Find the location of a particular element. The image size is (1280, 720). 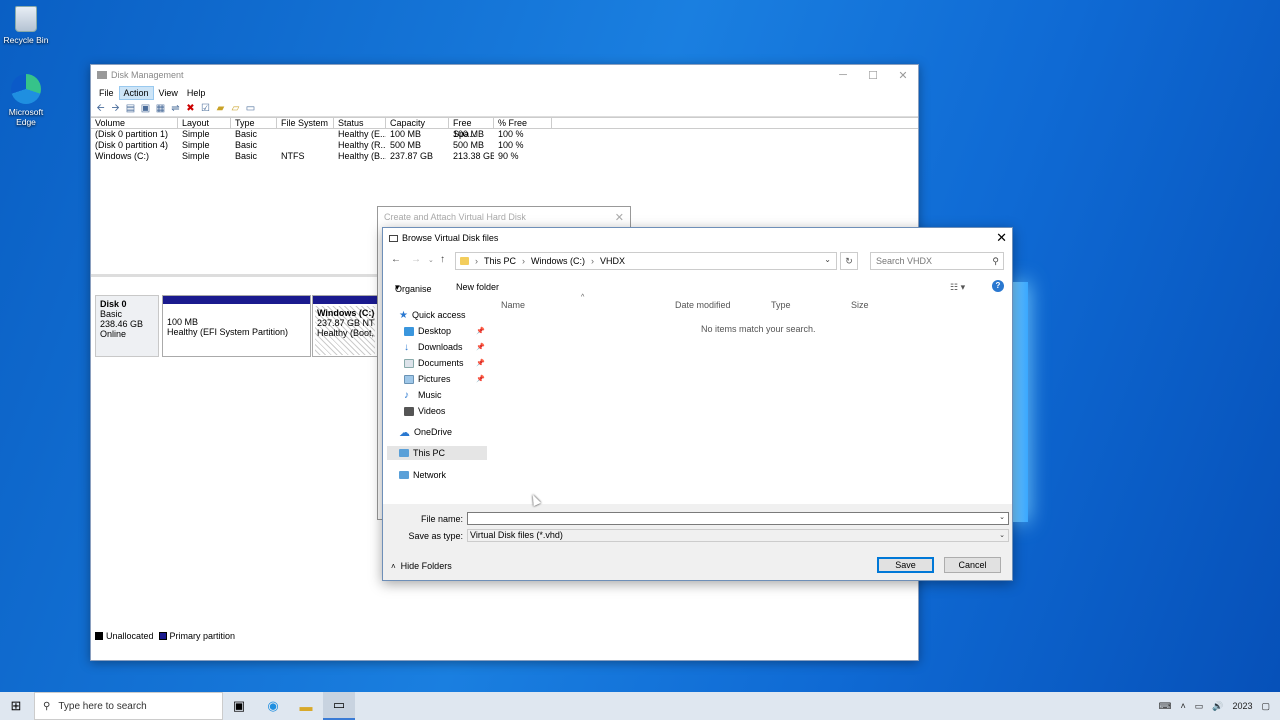

nav-pictures: Pictures 📌 is located at coordinates (445, 379).